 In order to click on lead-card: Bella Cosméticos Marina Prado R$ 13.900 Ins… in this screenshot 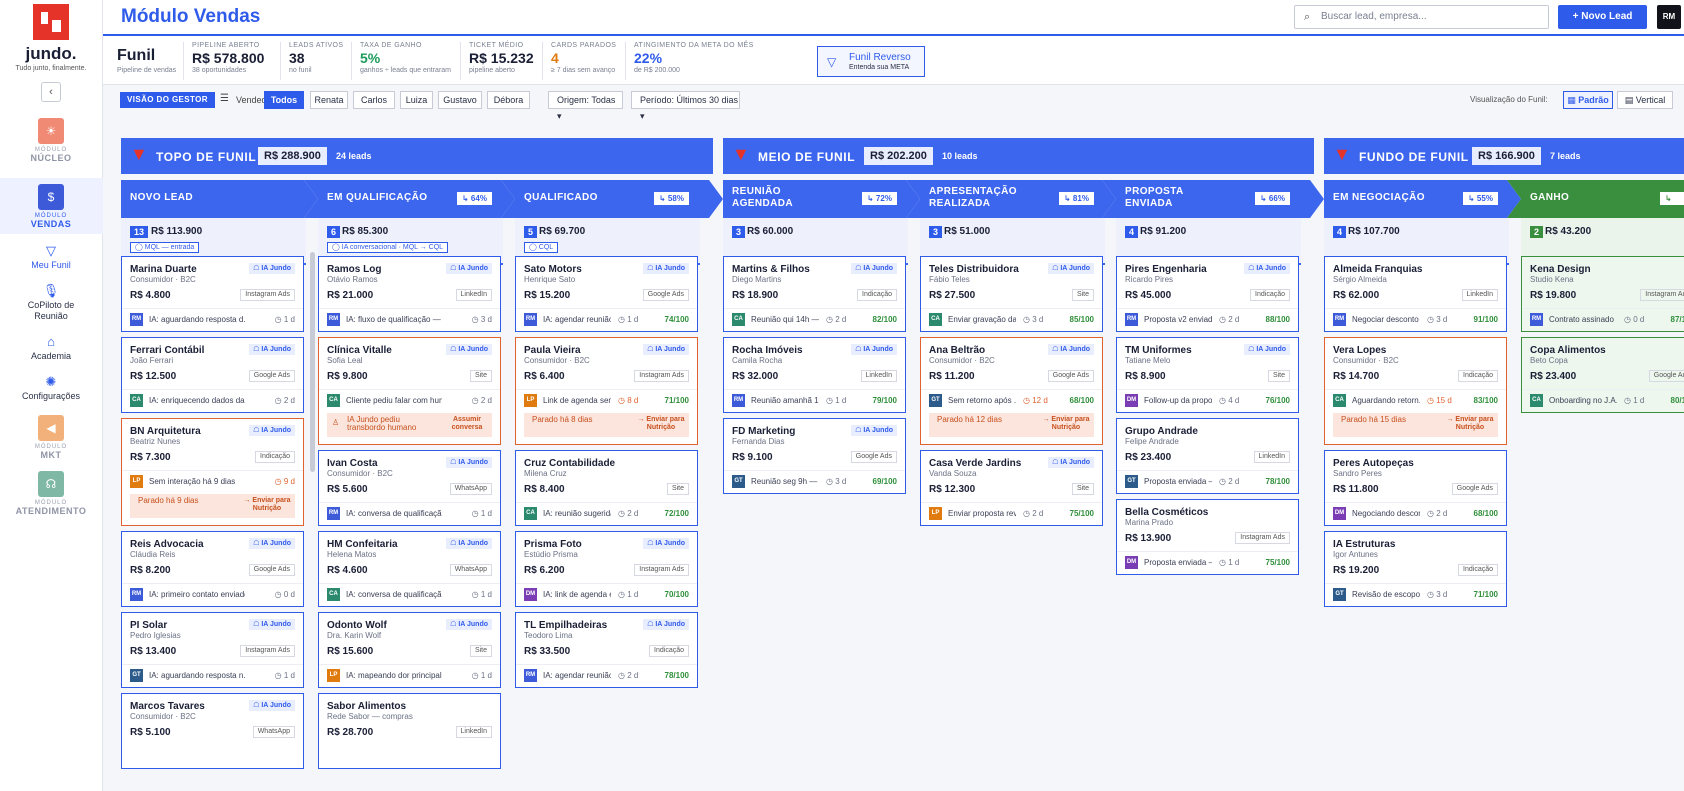, I will do `click(1207, 537)`.